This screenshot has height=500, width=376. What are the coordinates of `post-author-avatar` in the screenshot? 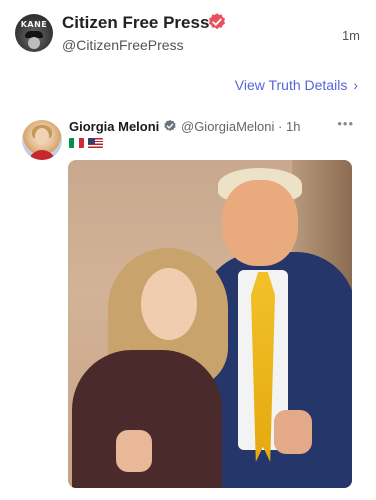 It's located at (42, 140).